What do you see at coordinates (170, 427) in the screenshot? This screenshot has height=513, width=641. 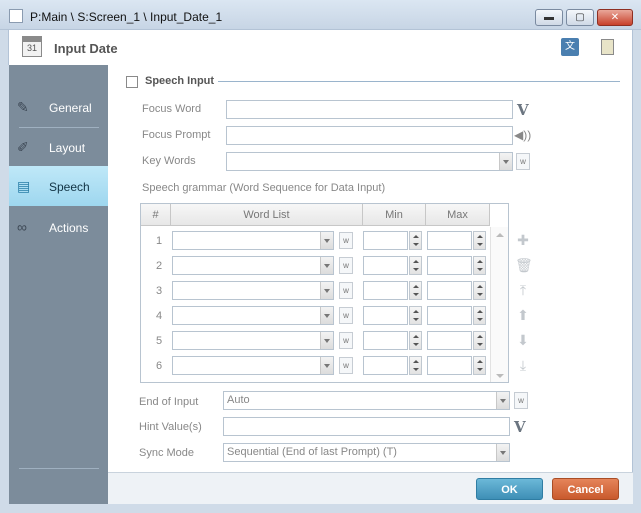 I see `hint-value-label: Hint Value(s)` at bounding box center [170, 427].